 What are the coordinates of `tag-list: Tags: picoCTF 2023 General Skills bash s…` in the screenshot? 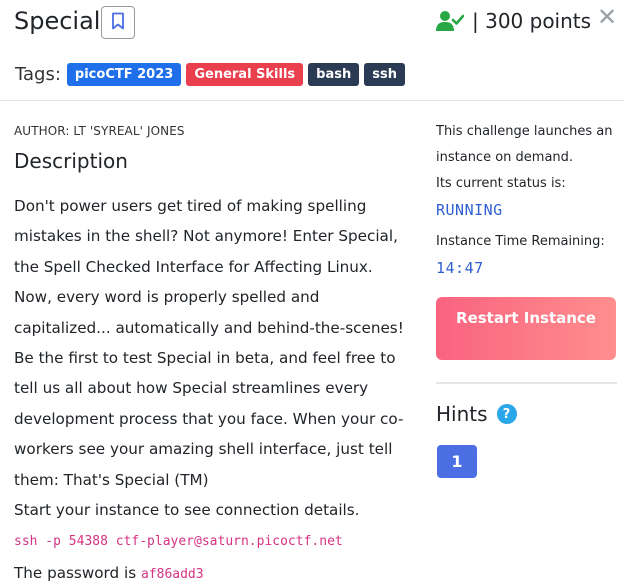 It's located at (212, 74).